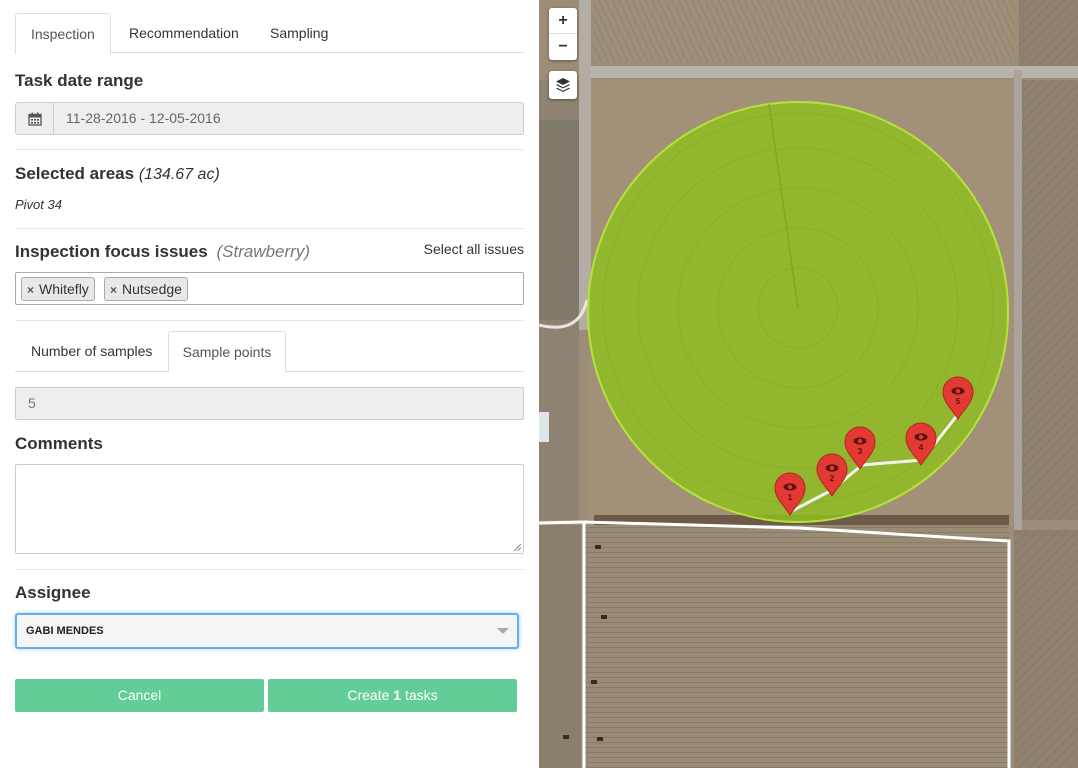 Image resolution: width=1078 pixels, height=768 pixels. I want to click on assignee-value: GABI MENDES, so click(65, 631).